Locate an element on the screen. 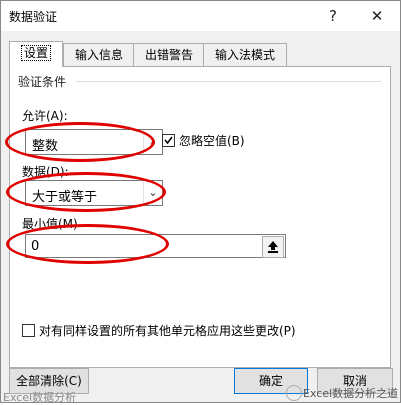 The height and width of the screenshot is (405, 401). min-value-text: 0 is located at coordinates (35, 246).